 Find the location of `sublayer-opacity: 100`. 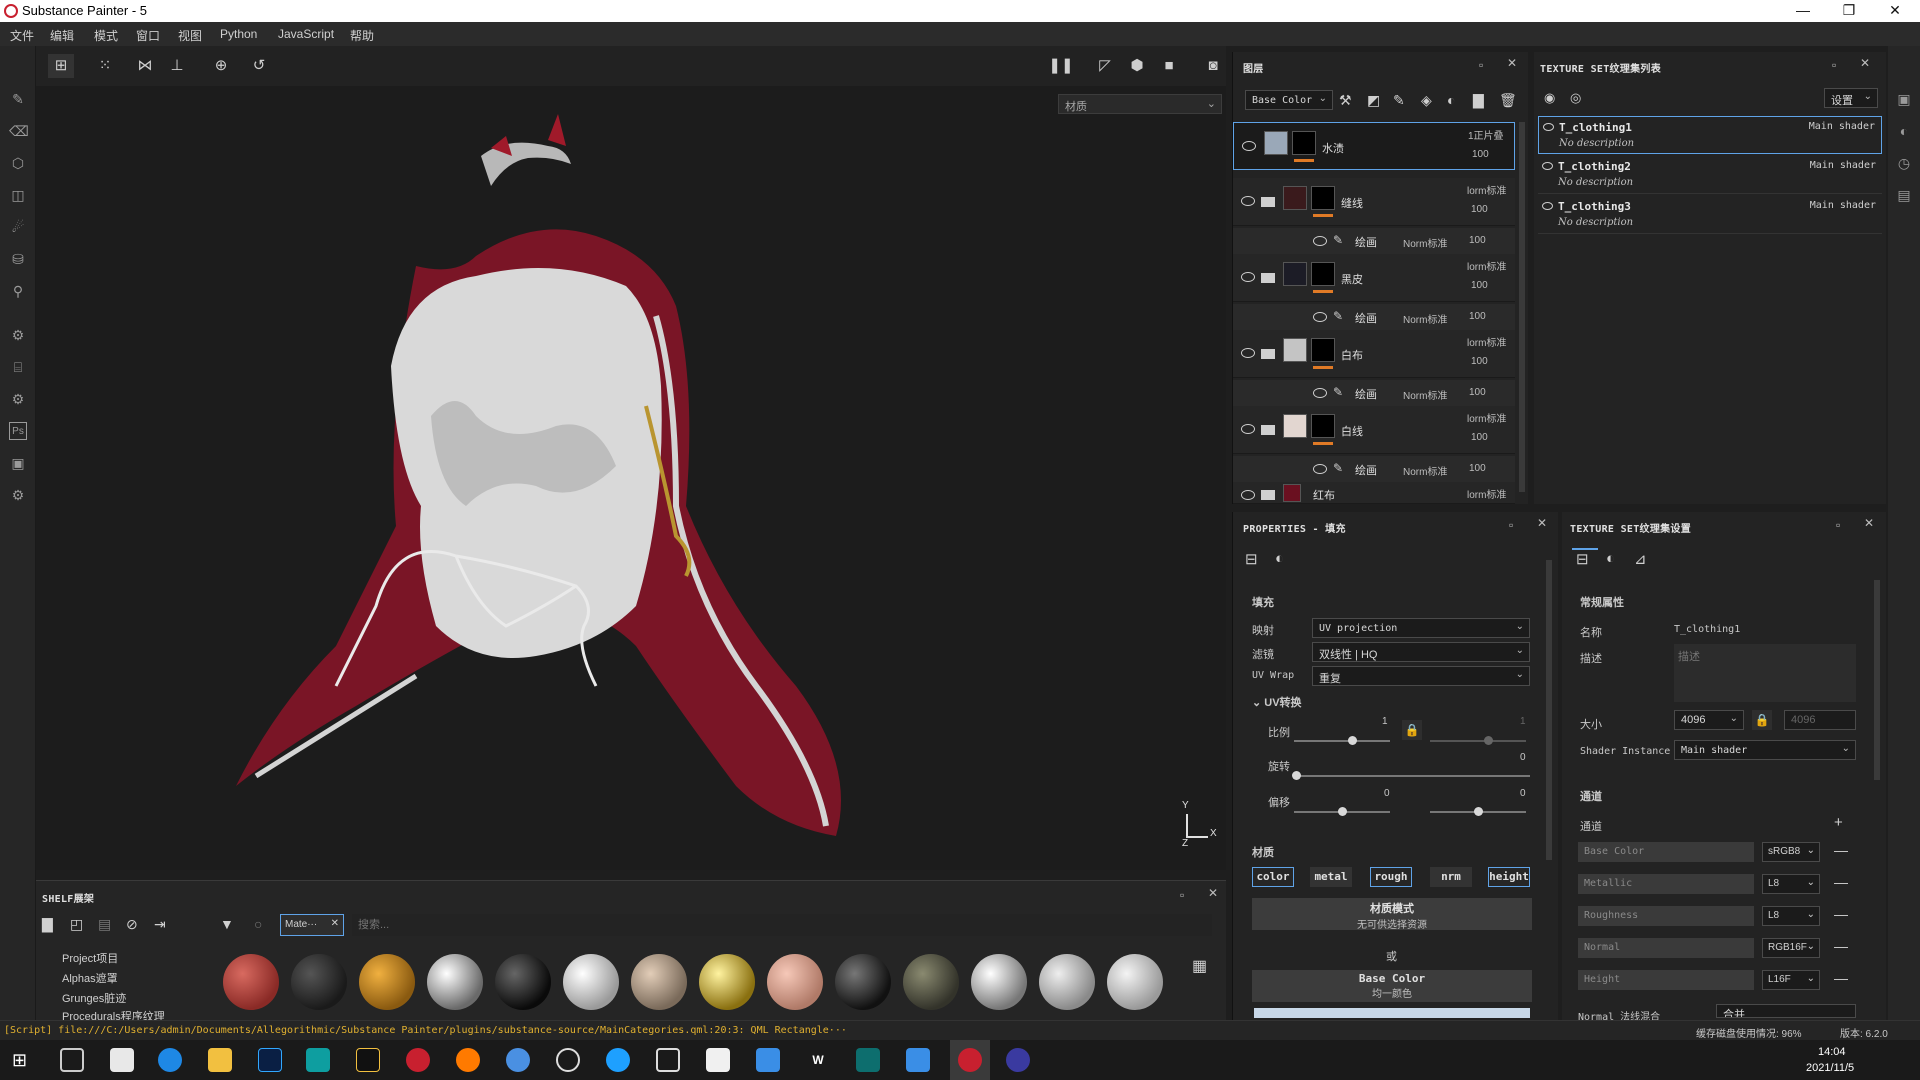

sublayer-opacity: 100 is located at coordinates (1477, 468).